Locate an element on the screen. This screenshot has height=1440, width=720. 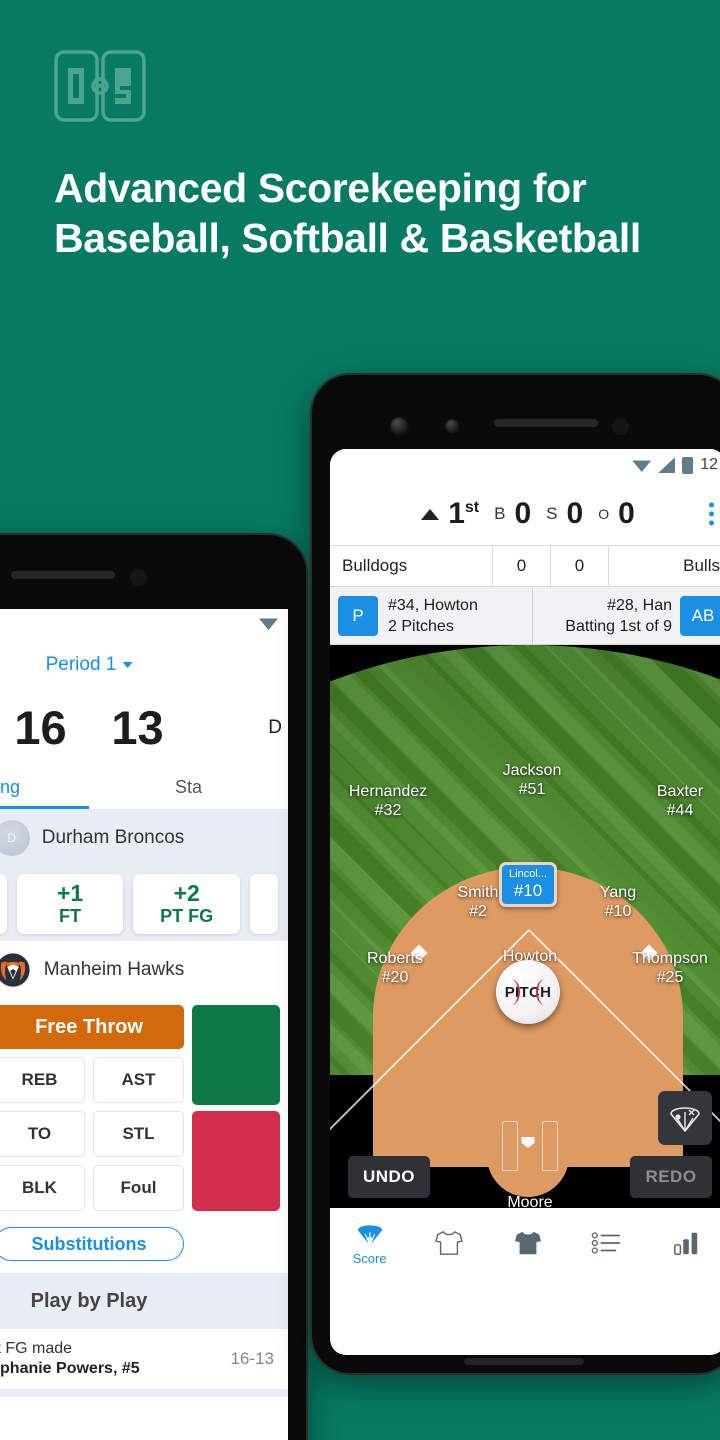
nav-score: Score is located at coordinates (369, 1243).